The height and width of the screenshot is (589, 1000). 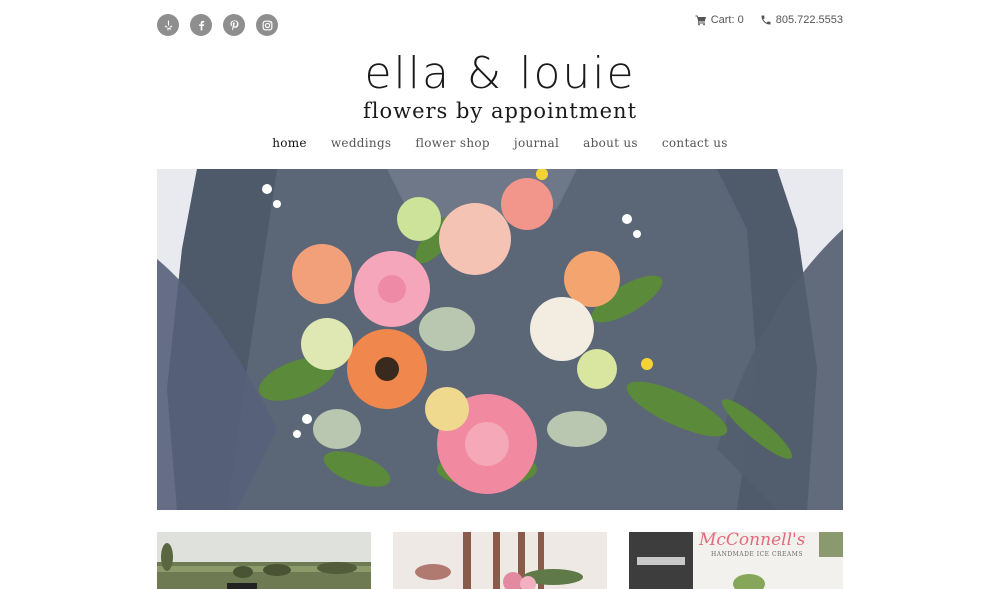 I want to click on logo-title: ella & louie, so click(x=500, y=73).